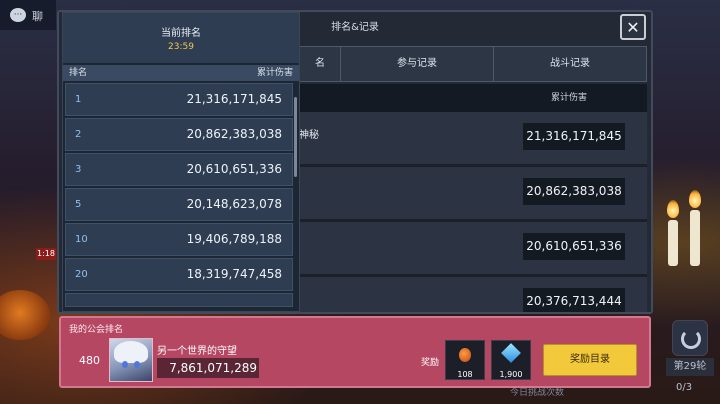 Image resolution: width=720 pixels, height=404 pixels. Describe the element at coordinates (179, 169) in the screenshot. I see `list-item: 3 20,610,651,336` at that location.